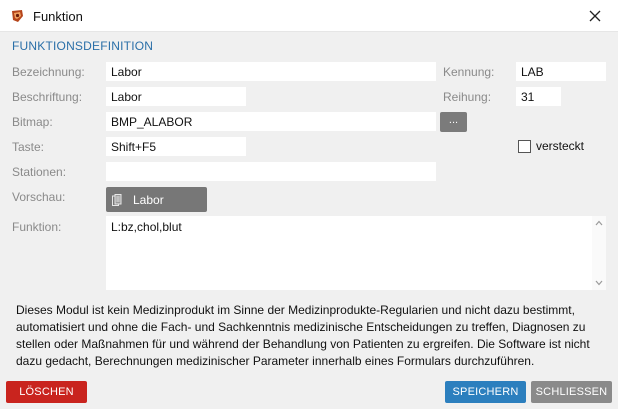 The width and height of the screenshot is (618, 409). Describe the element at coordinates (467, 97) in the screenshot. I see `reihung-label: Reihung:` at that location.